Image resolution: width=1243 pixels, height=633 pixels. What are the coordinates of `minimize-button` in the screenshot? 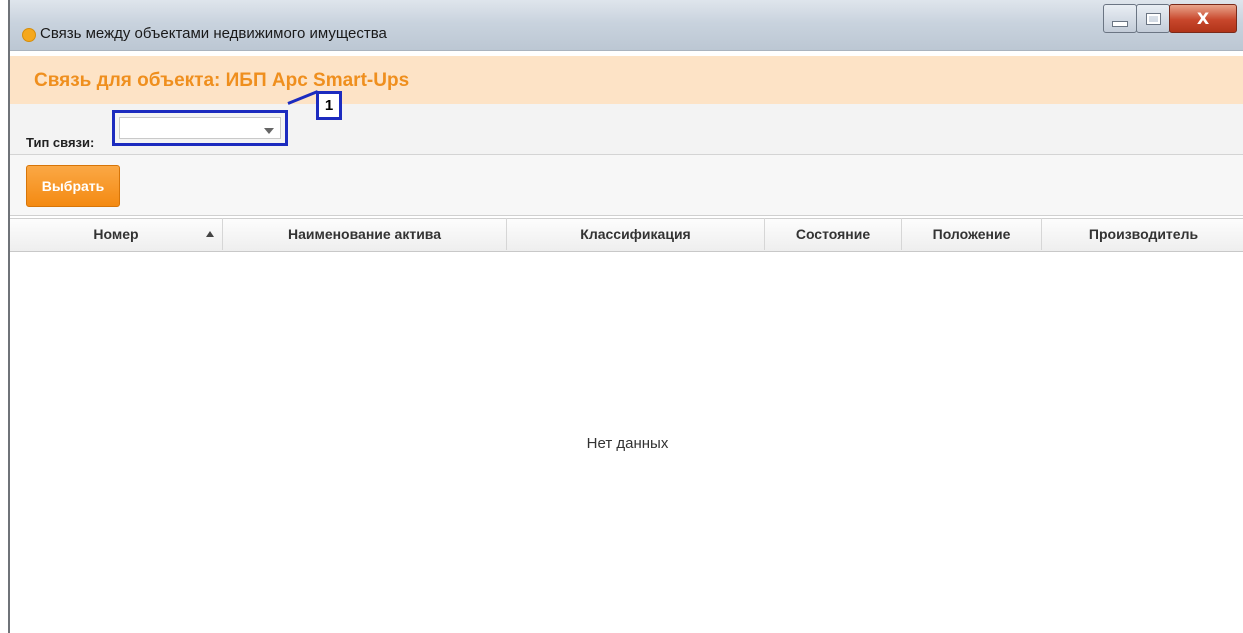 It's located at (1120, 18).